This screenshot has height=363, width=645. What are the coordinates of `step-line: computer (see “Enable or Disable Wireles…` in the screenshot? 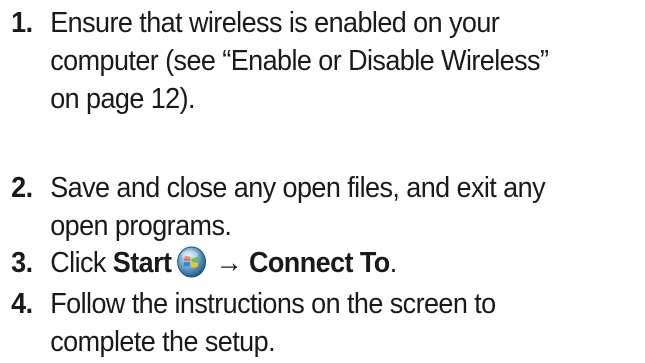 It's located at (299, 61).